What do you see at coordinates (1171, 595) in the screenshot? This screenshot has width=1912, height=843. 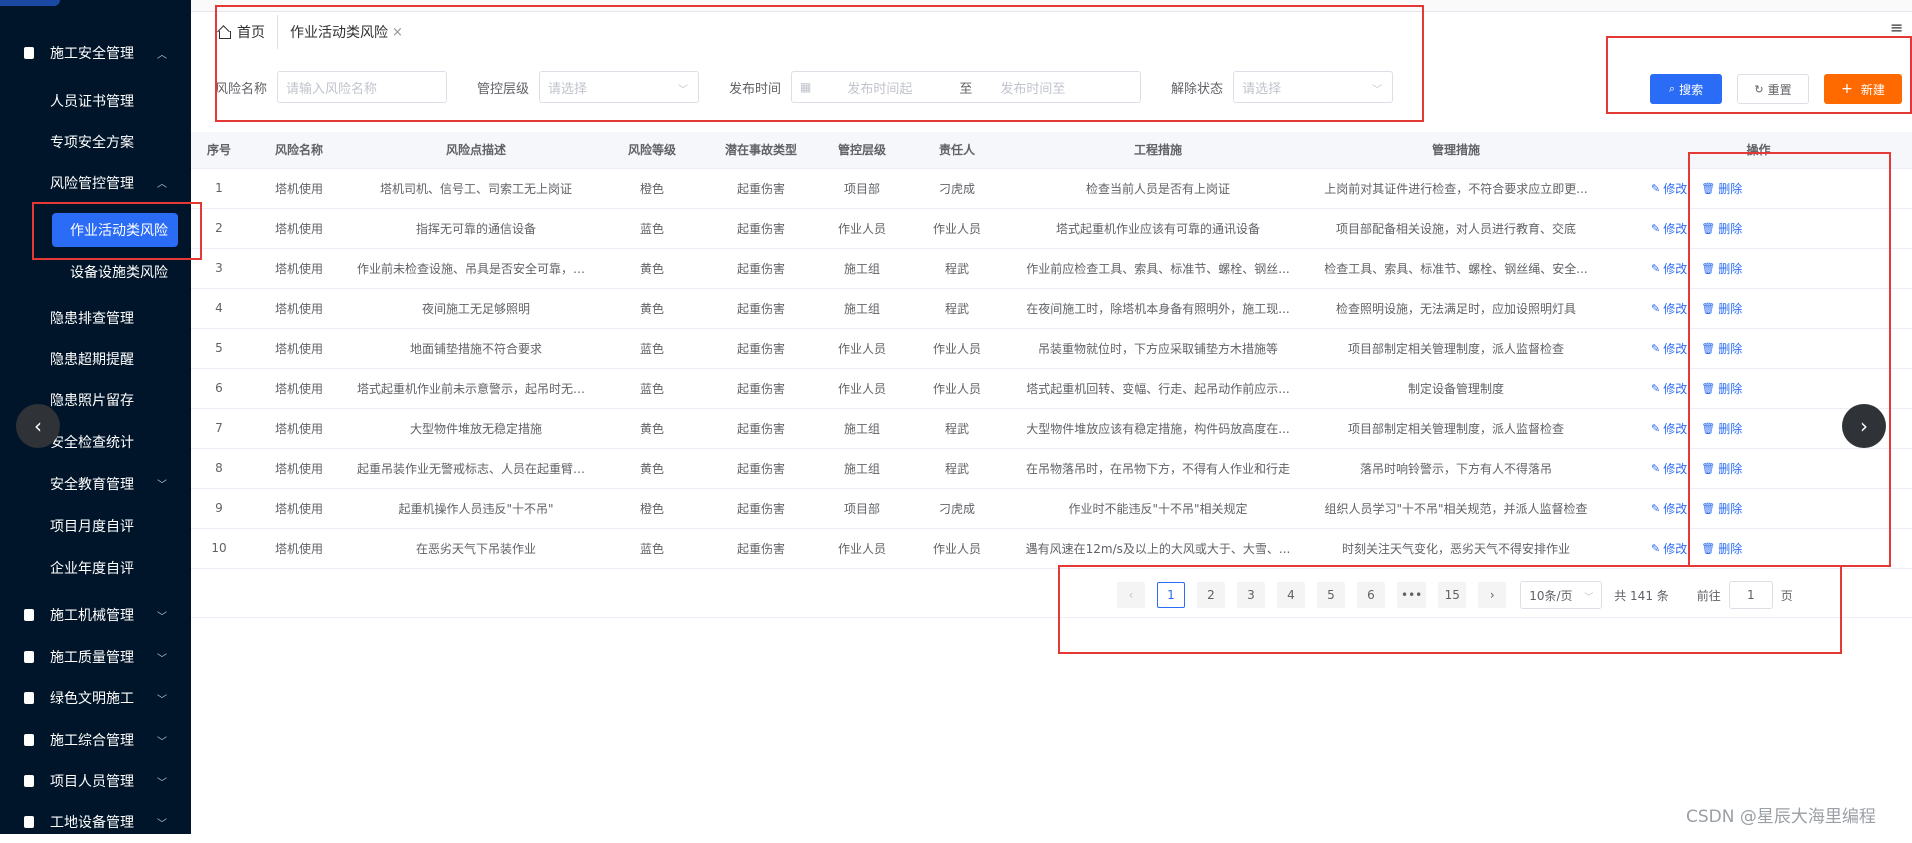 I see `page-button: 1` at bounding box center [1171, 595].